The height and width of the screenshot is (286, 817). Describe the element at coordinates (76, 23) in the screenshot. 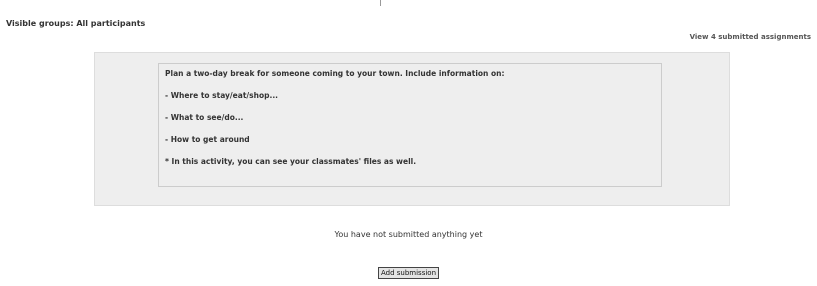

I see `visible-groups-label: Visible groups: All participants` at that location.